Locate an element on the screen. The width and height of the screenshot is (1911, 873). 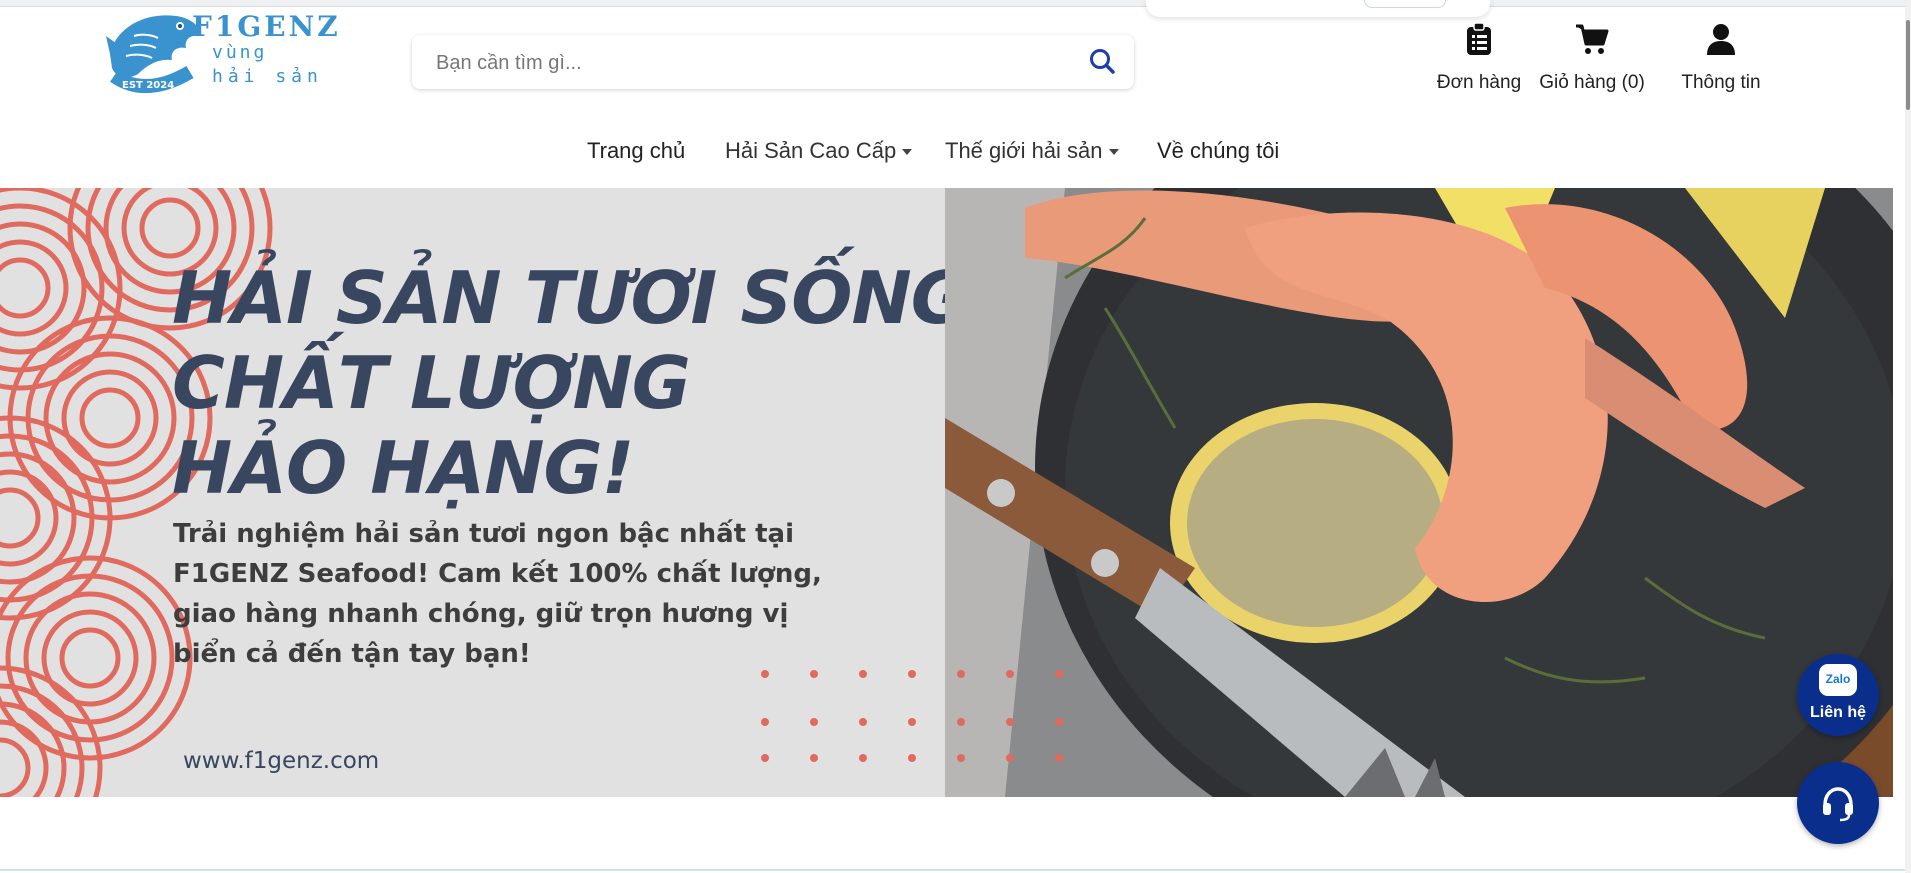
scrollbar-thumb is located at coordinates (1908, 65).